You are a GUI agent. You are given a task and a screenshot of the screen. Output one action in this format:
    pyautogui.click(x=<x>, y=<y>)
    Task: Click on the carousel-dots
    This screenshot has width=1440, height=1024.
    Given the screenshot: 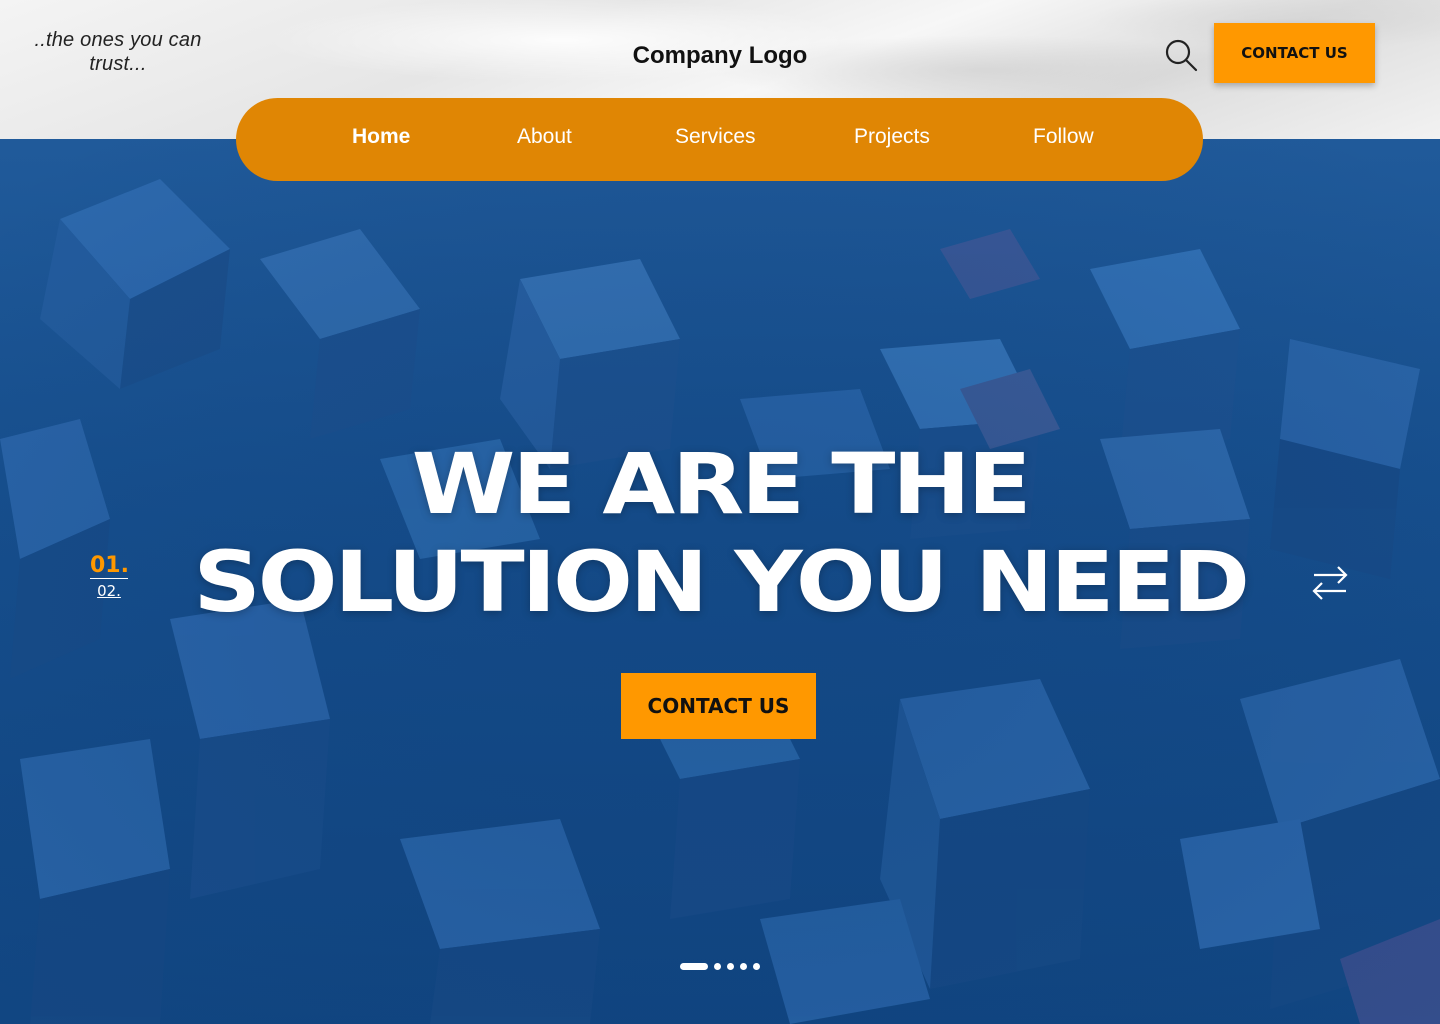 What is the action you would take?
    pyautogui.click(x=720, y=966)
    